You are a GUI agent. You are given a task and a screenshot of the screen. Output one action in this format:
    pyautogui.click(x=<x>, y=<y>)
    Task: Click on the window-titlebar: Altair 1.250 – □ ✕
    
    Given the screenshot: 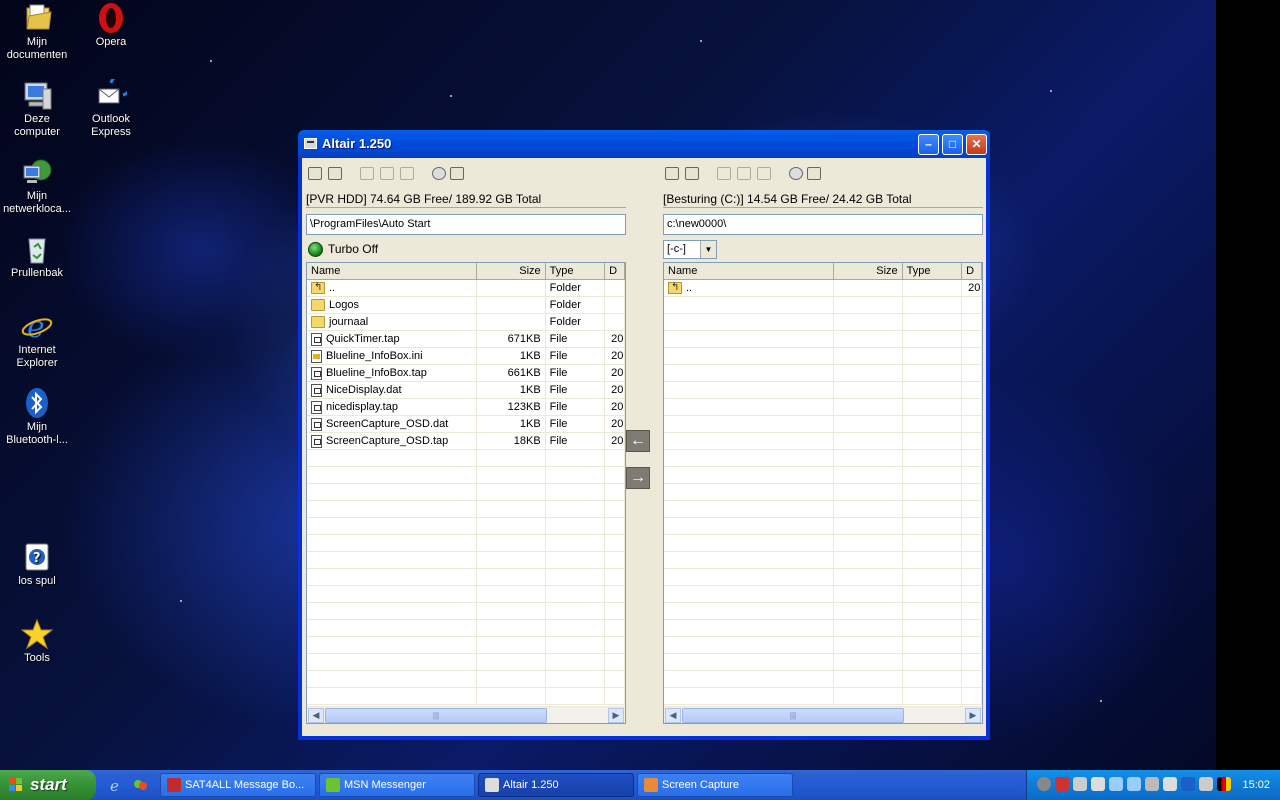 What is the action you would take?
    pyautogui.click(x=644, y=144)
    